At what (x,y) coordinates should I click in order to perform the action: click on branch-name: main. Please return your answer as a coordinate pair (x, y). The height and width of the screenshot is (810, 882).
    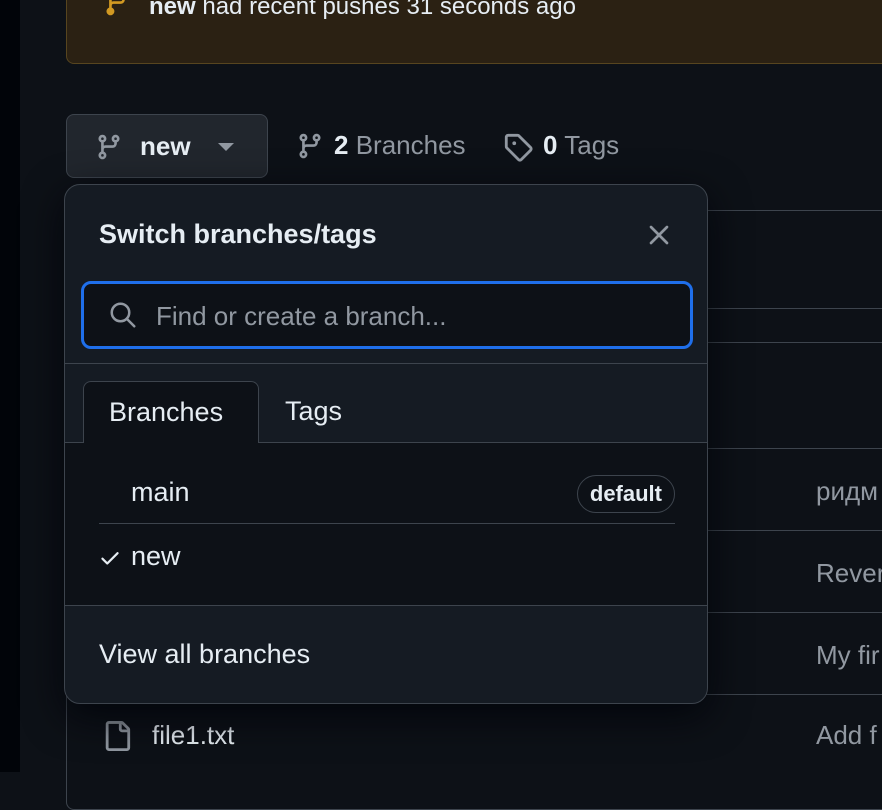
    Looking at the image, I should click on (160, 492).